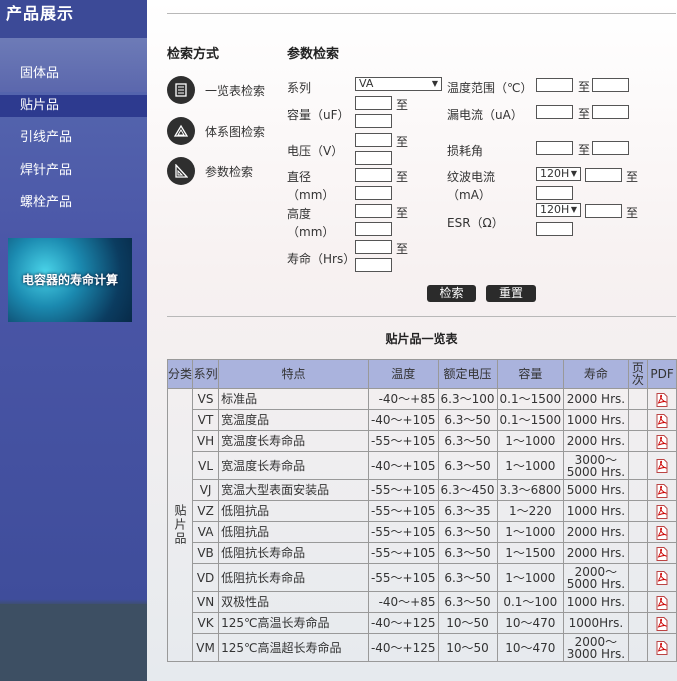 The image size is (677, 681). What do you see at coordinates (373, 247) in the screenshot?
I see `life-min-input` at bounding box center [373, 247].